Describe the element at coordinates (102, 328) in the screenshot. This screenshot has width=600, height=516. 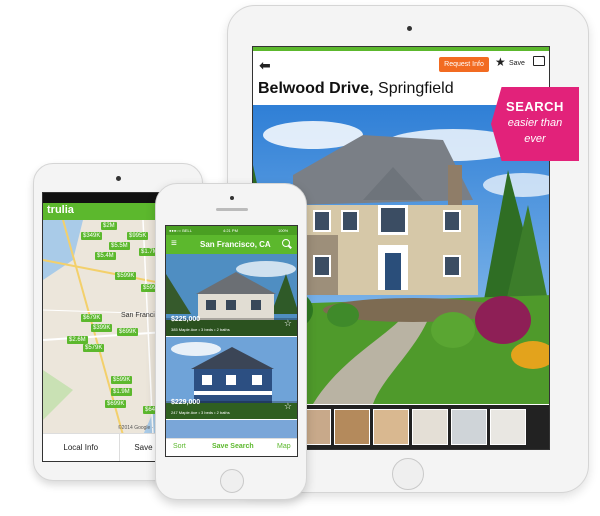
I see `map-price-tag: $399K` at that location.